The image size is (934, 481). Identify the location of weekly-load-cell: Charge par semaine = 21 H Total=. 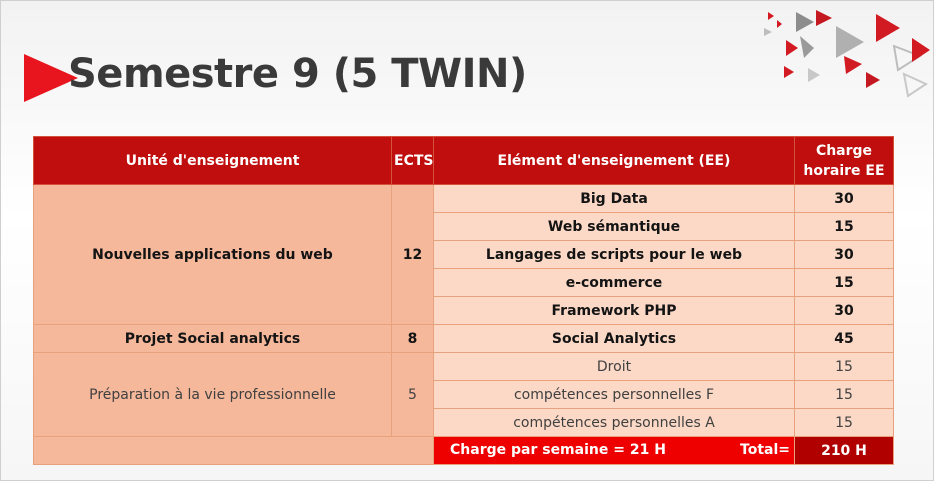
(614, 450).